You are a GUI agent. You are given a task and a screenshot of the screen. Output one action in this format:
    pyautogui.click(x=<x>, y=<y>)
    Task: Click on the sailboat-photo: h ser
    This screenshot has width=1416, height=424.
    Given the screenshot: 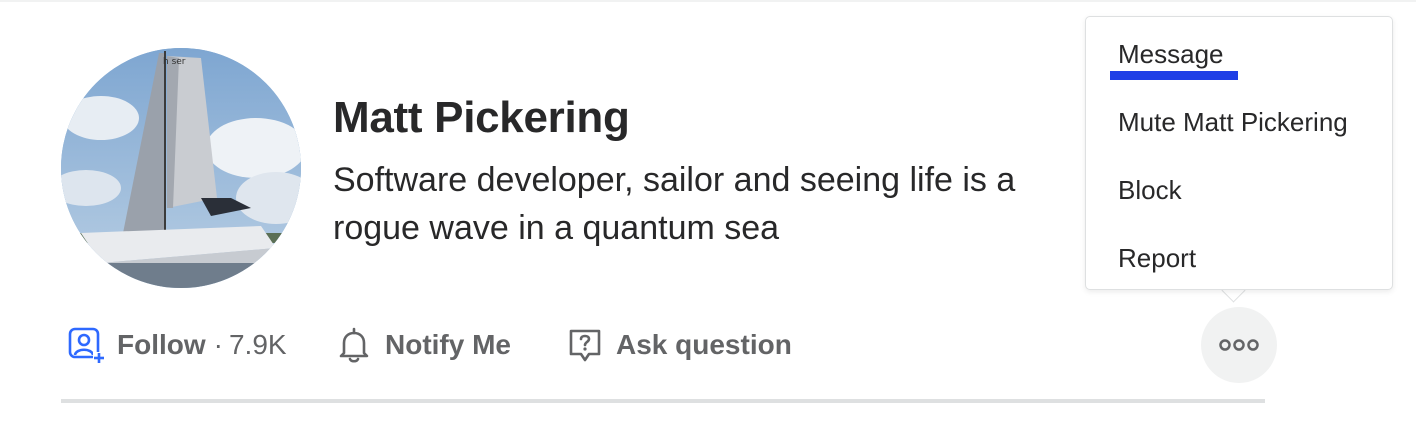 What is the action you would take?
    pyautogui.click(x=181, y=168)
    